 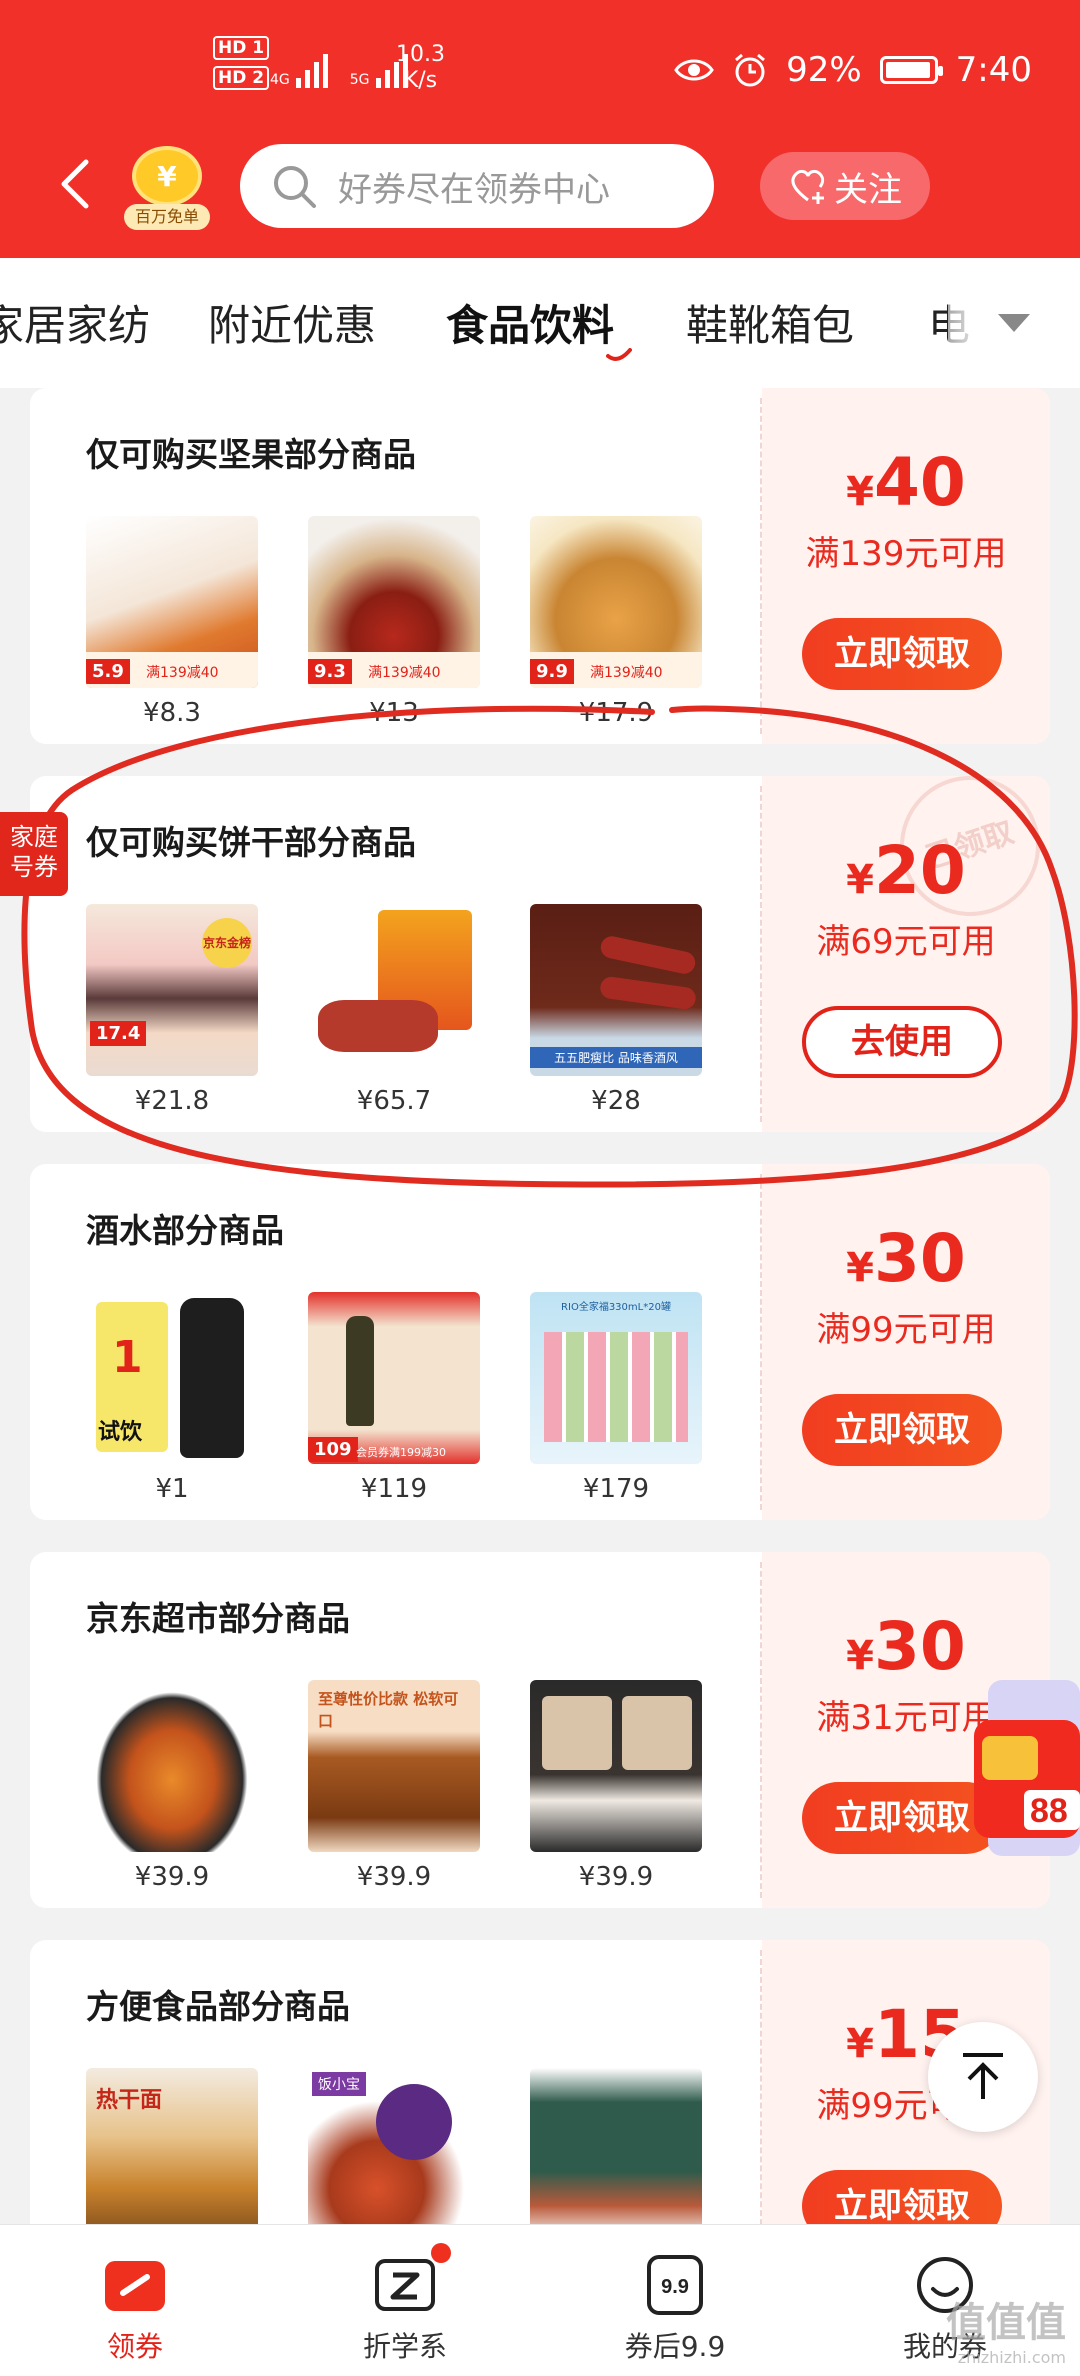 What do you see at coordinates (906, 1646) in the screenshot?
I see `coupon-amount: ¥30` at bounding box center [906, 1646].